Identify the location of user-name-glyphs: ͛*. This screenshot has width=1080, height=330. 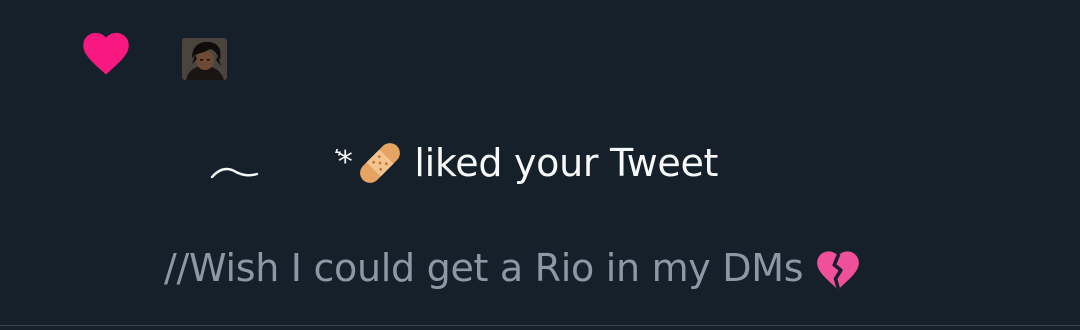
(345, 162).